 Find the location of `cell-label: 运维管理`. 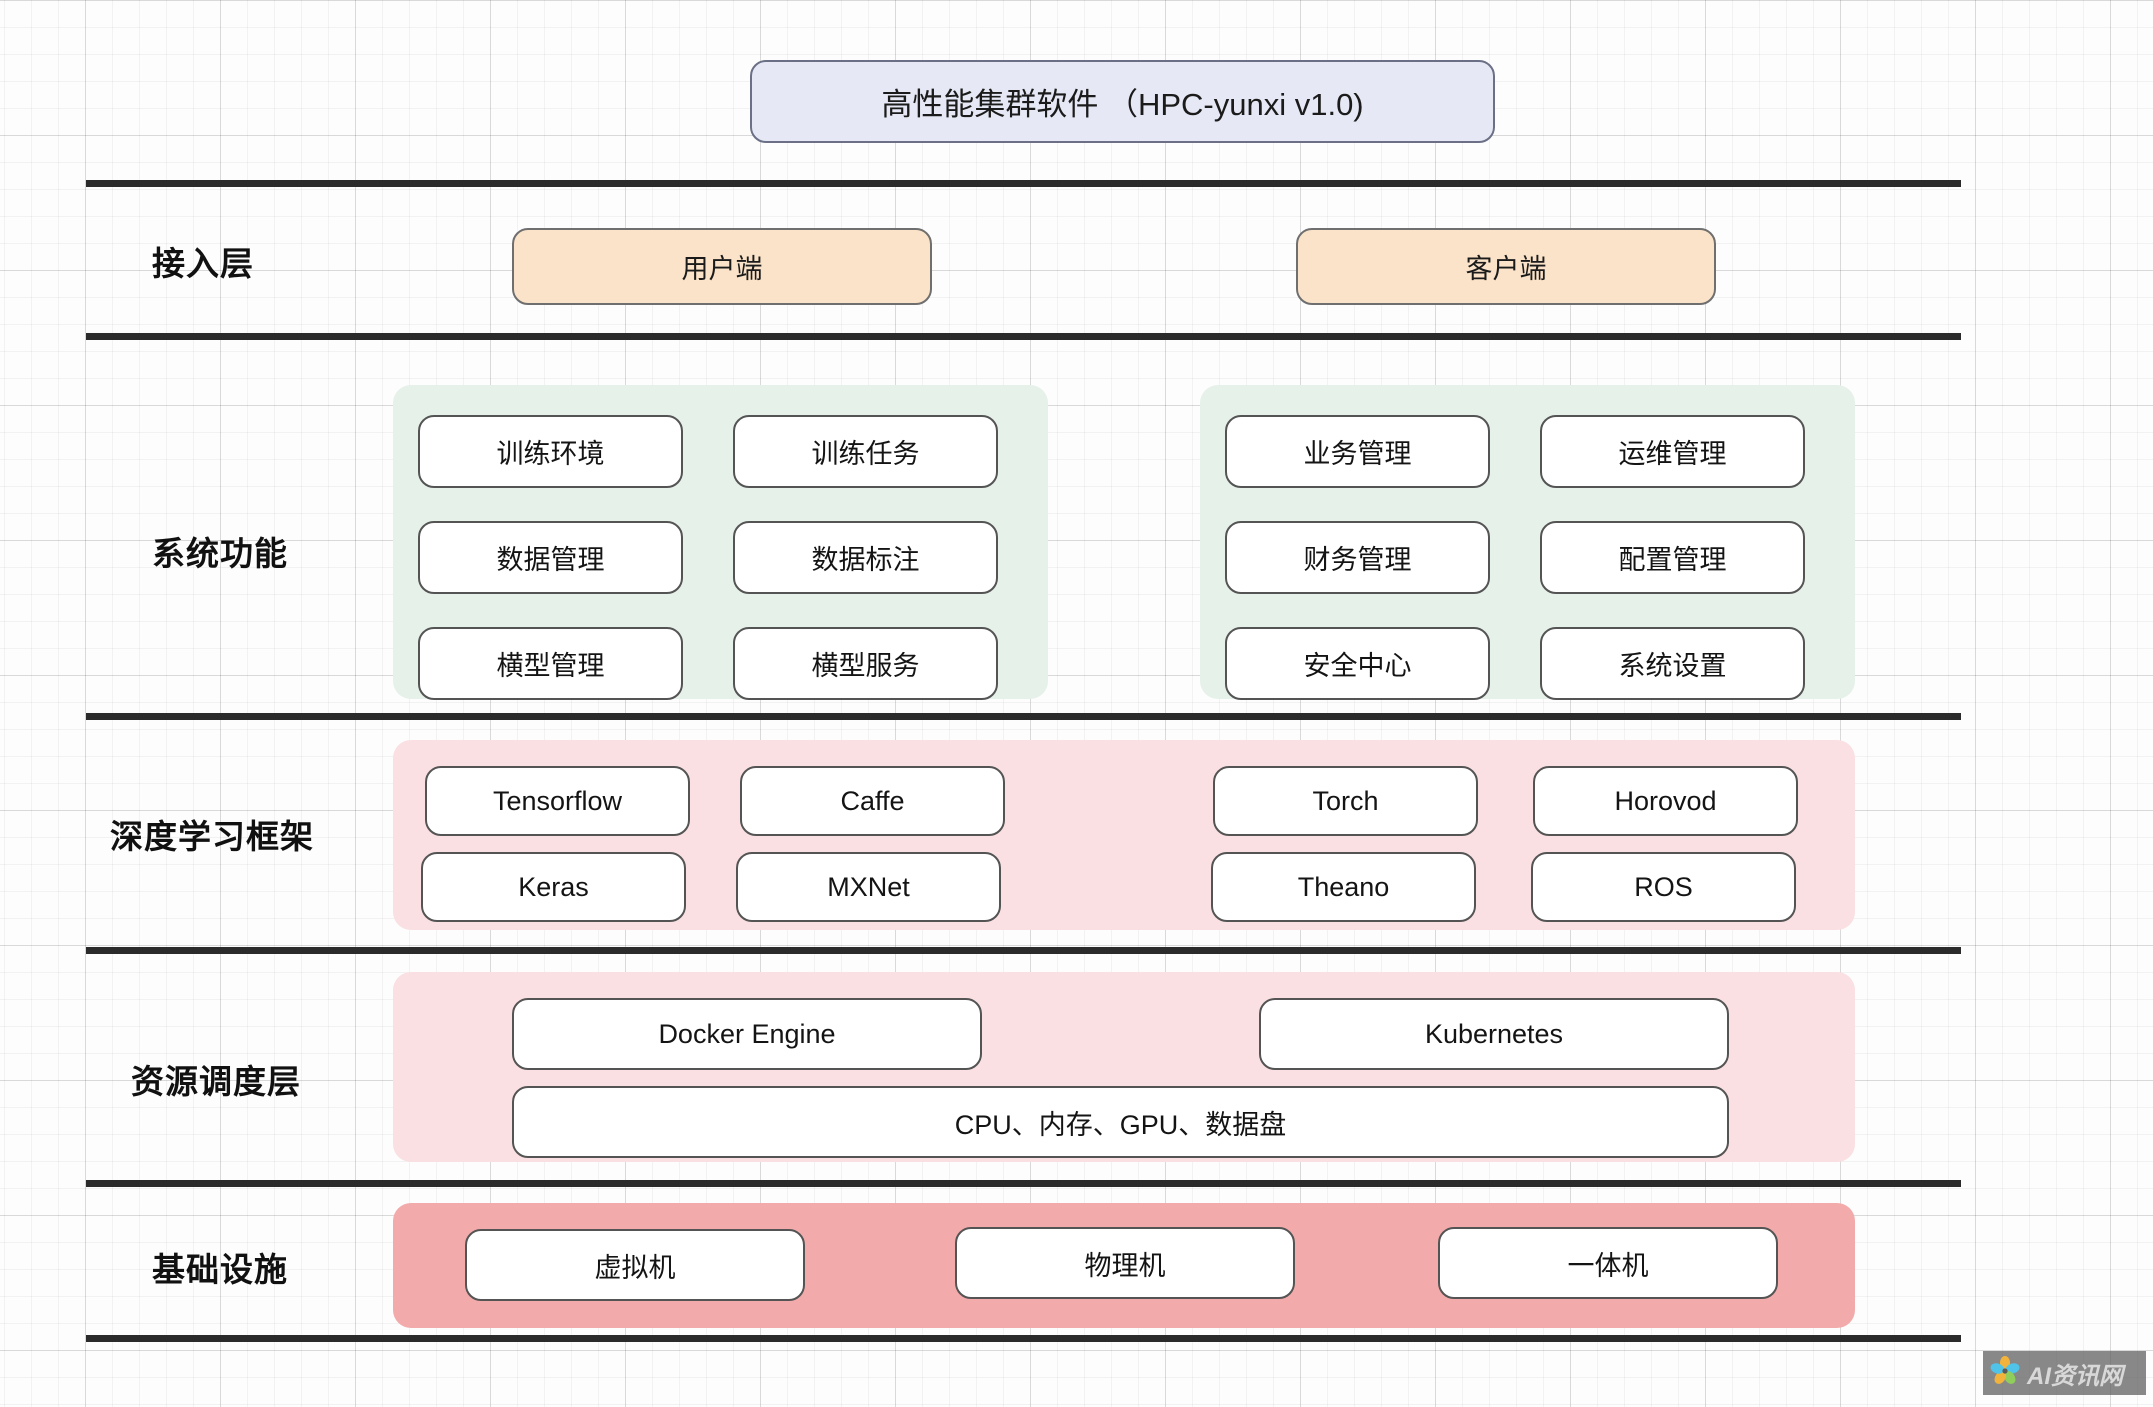

cell-label: 运维管理 is located at coordinates (1672, 454).